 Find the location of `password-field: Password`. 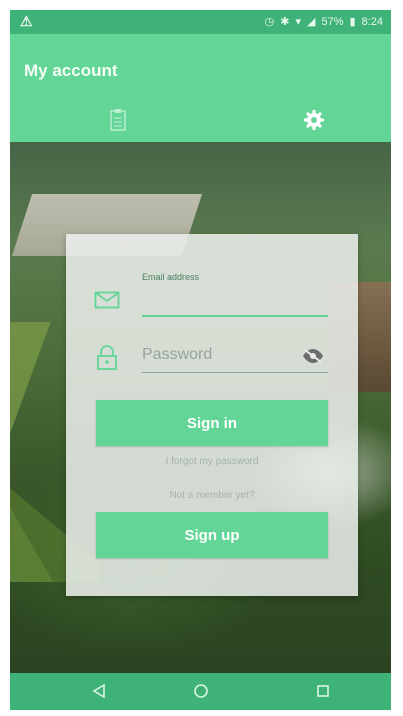

password-field: Password is located at coordinates (212, 362).